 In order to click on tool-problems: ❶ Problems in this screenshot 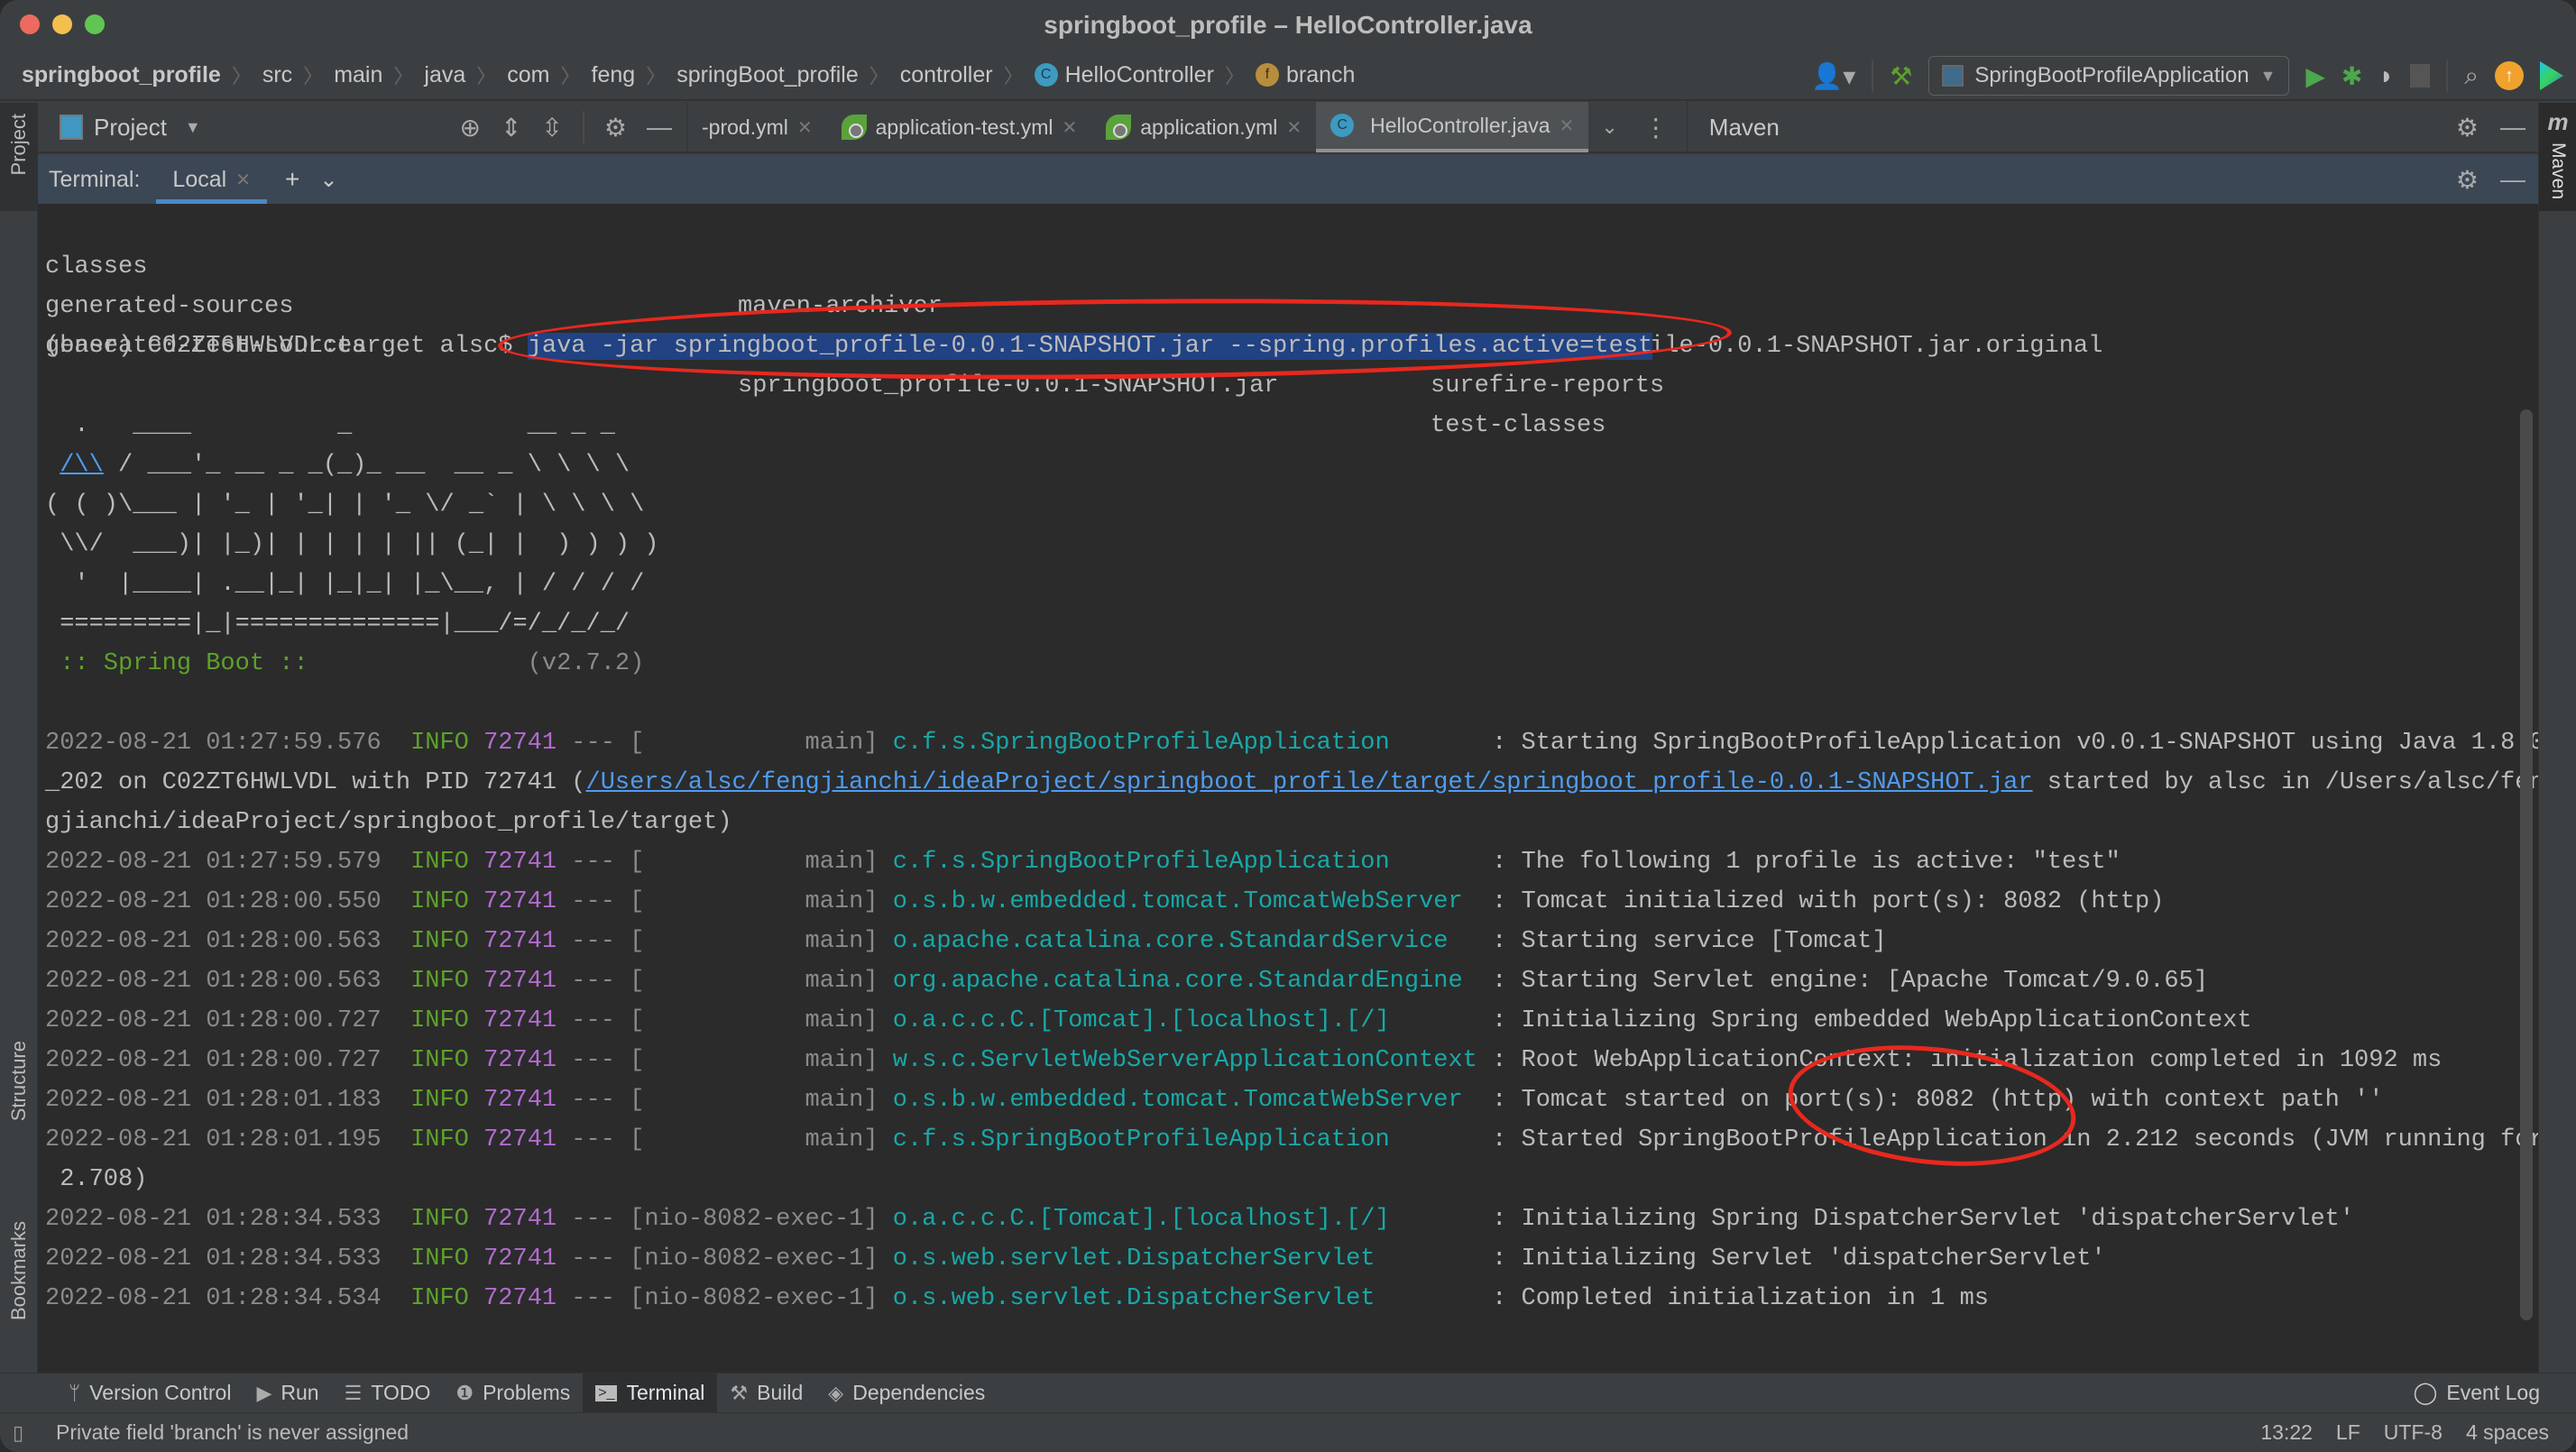, I will do `click(513, 1393)`.